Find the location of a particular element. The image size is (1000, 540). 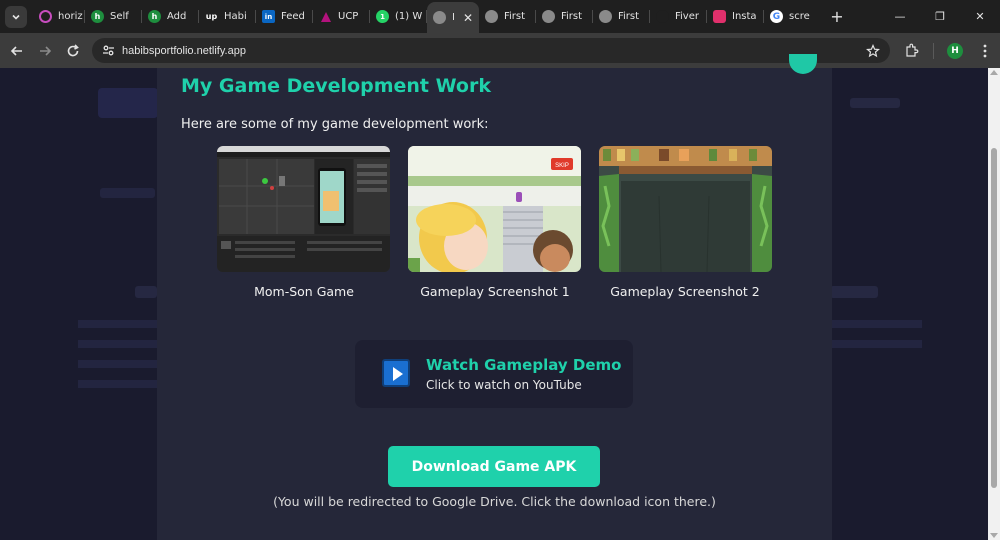

tab-first-1: First is located at coordinates (507, 16).